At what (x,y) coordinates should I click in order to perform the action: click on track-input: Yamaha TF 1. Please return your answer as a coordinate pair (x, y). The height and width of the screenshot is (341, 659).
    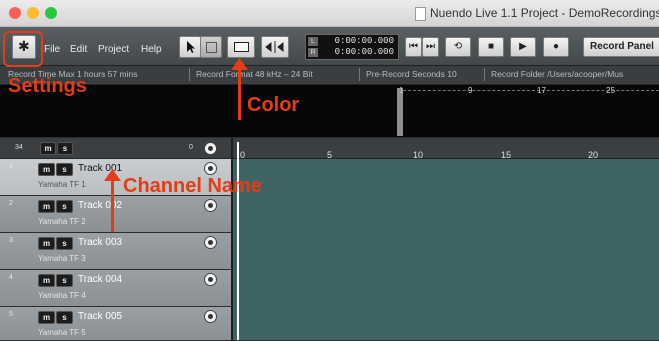
    Looking at the image, I should click on (62, 184).